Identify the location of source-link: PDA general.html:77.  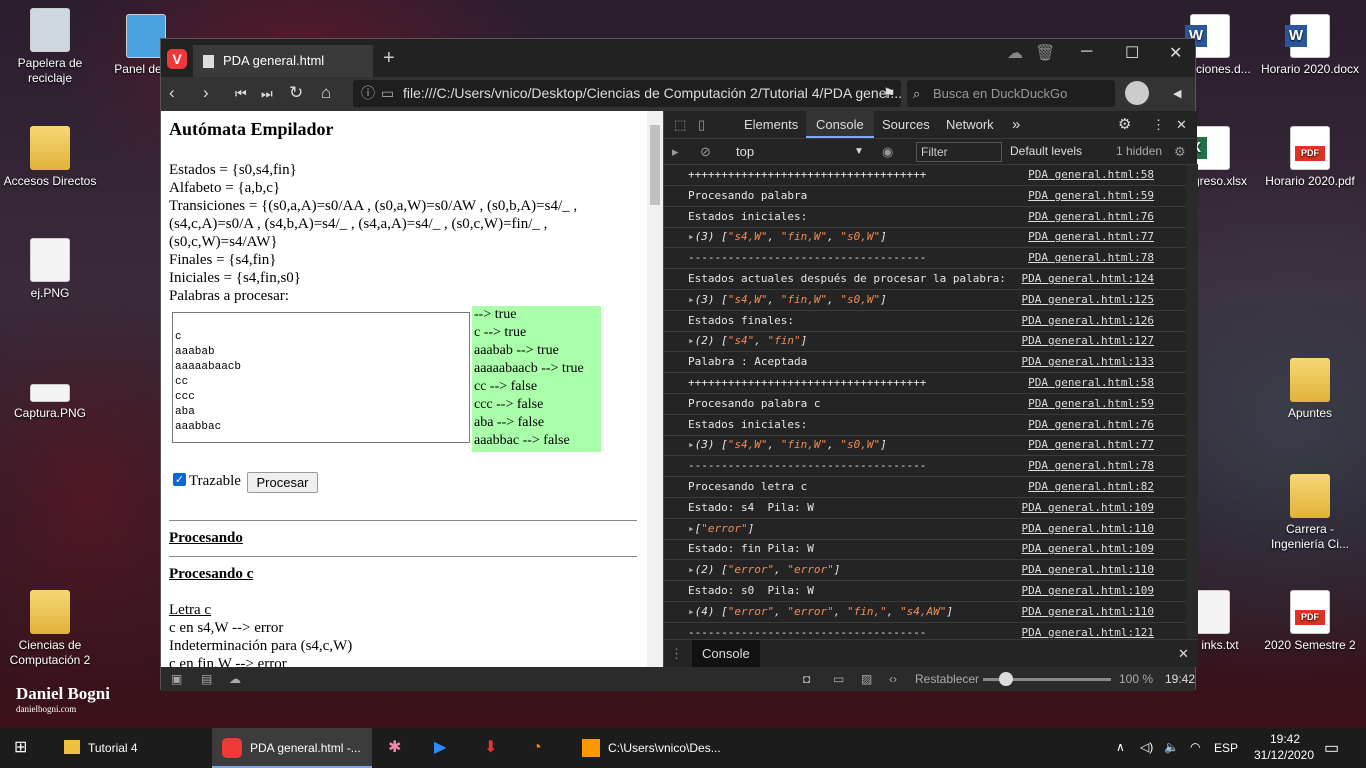
(1091, 445).